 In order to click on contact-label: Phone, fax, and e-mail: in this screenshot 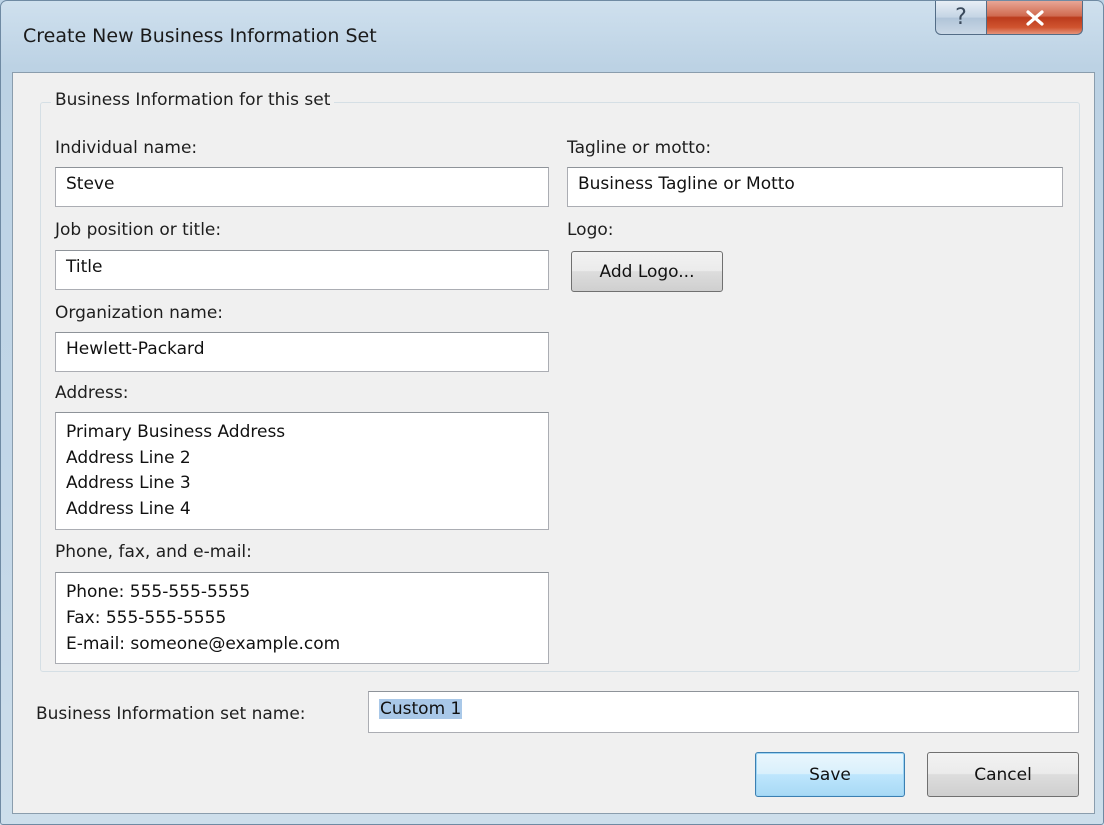, I will do `click(153, 552)`.